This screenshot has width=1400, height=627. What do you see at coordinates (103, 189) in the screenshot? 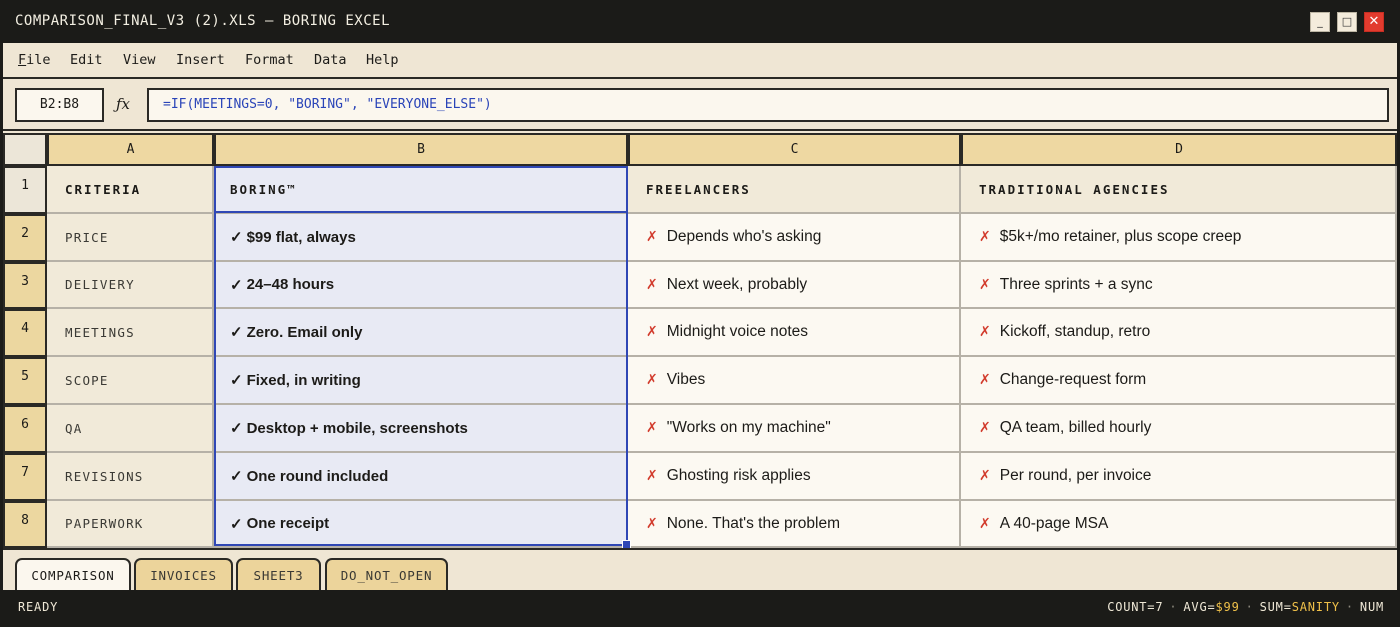
I see `cell-text: CRITERIA` at bounding box center [103, 189].